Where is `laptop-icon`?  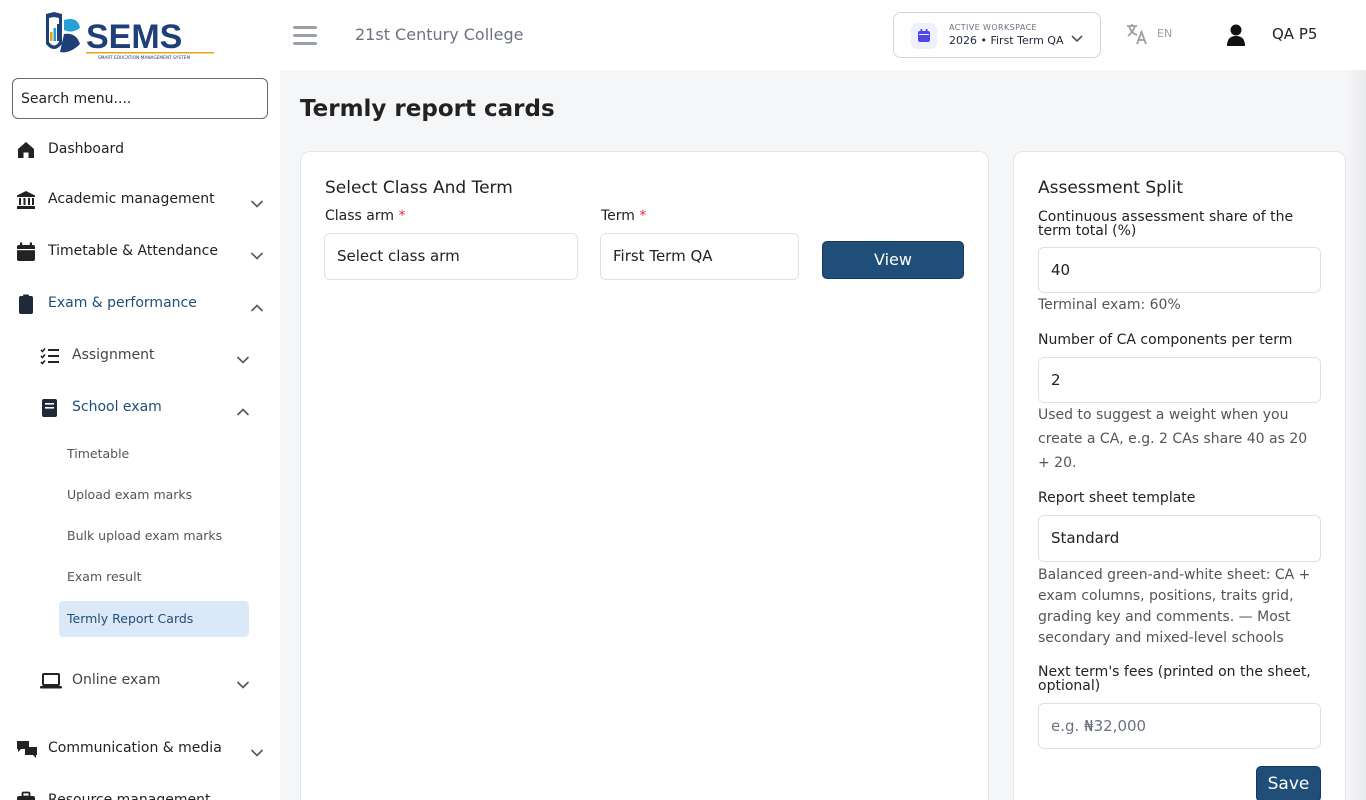 laptop-icon is located at coordinates (51, 681).